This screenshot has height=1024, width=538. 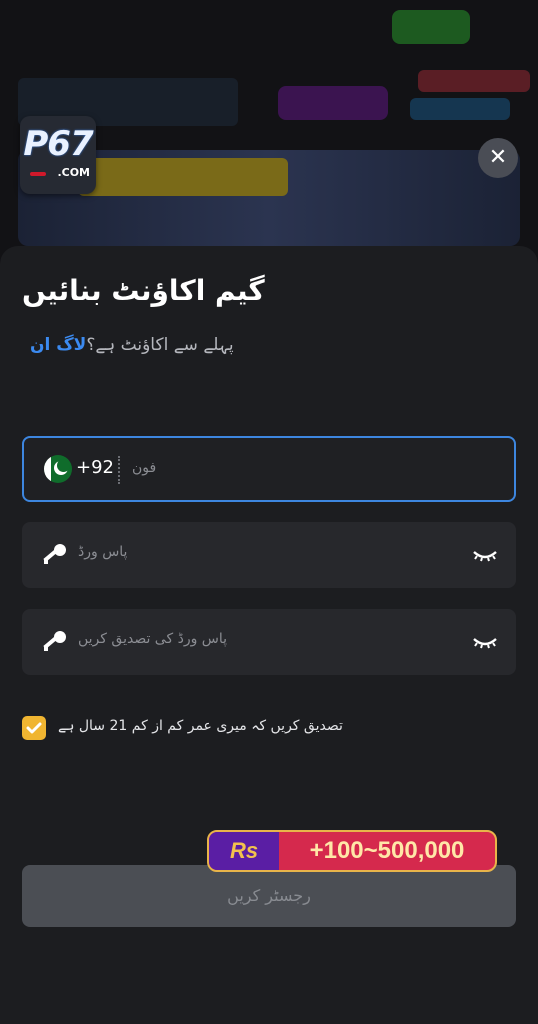 What do you see at coordinates (144, 468) in the screenshot?
I see `phone-placeholder: فون` at bounding box center [144, 468].